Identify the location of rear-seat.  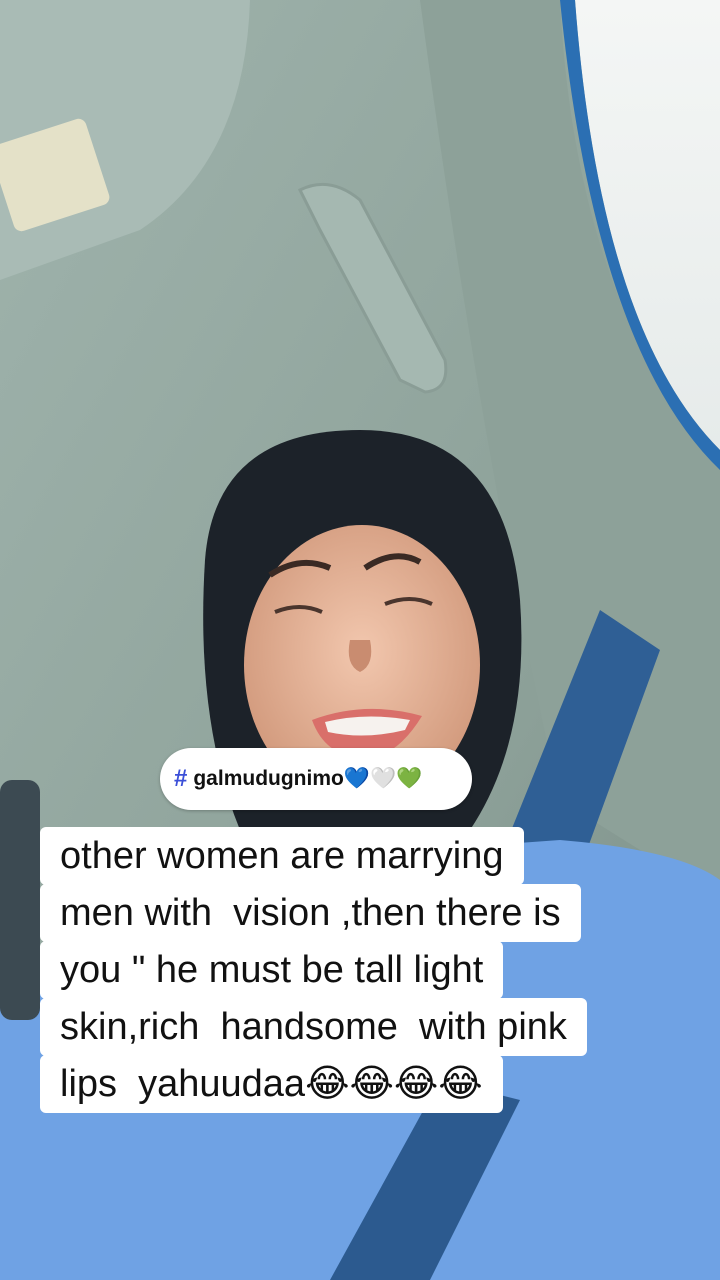
(20, 900).